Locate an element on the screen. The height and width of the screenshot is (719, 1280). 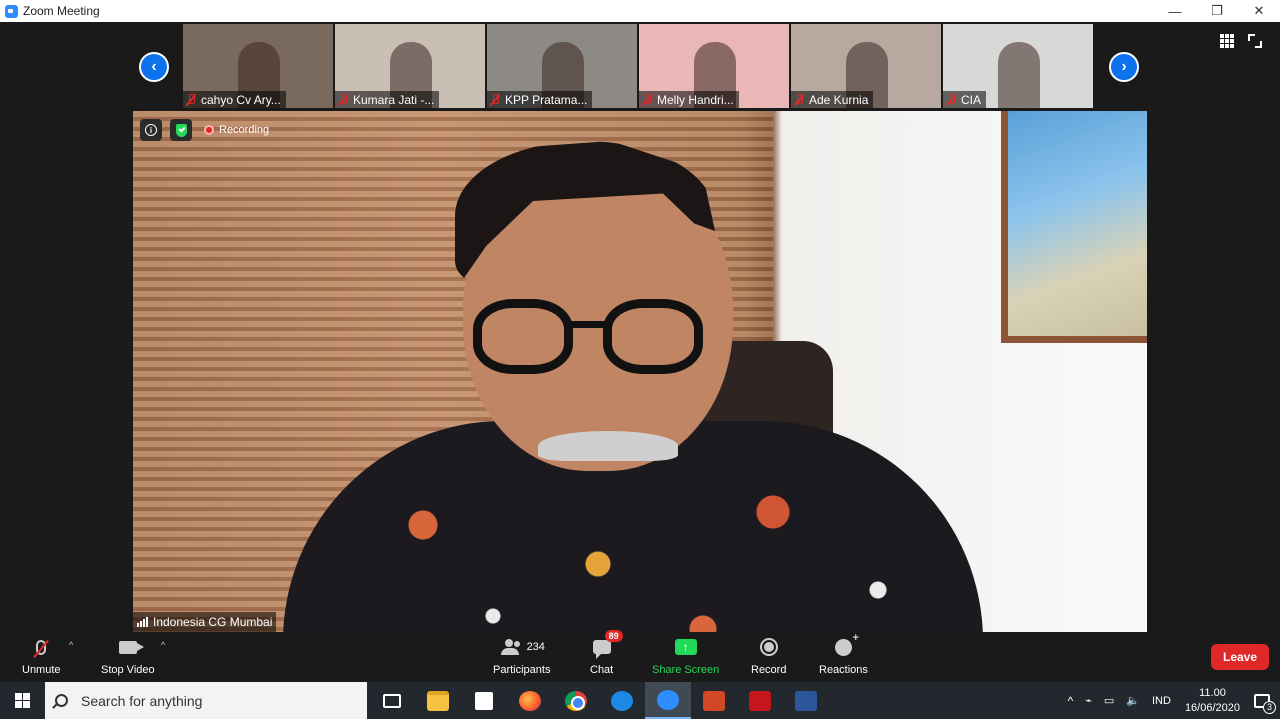
audio-options-caret-icon: ^ is located at coordinates (71, 645).